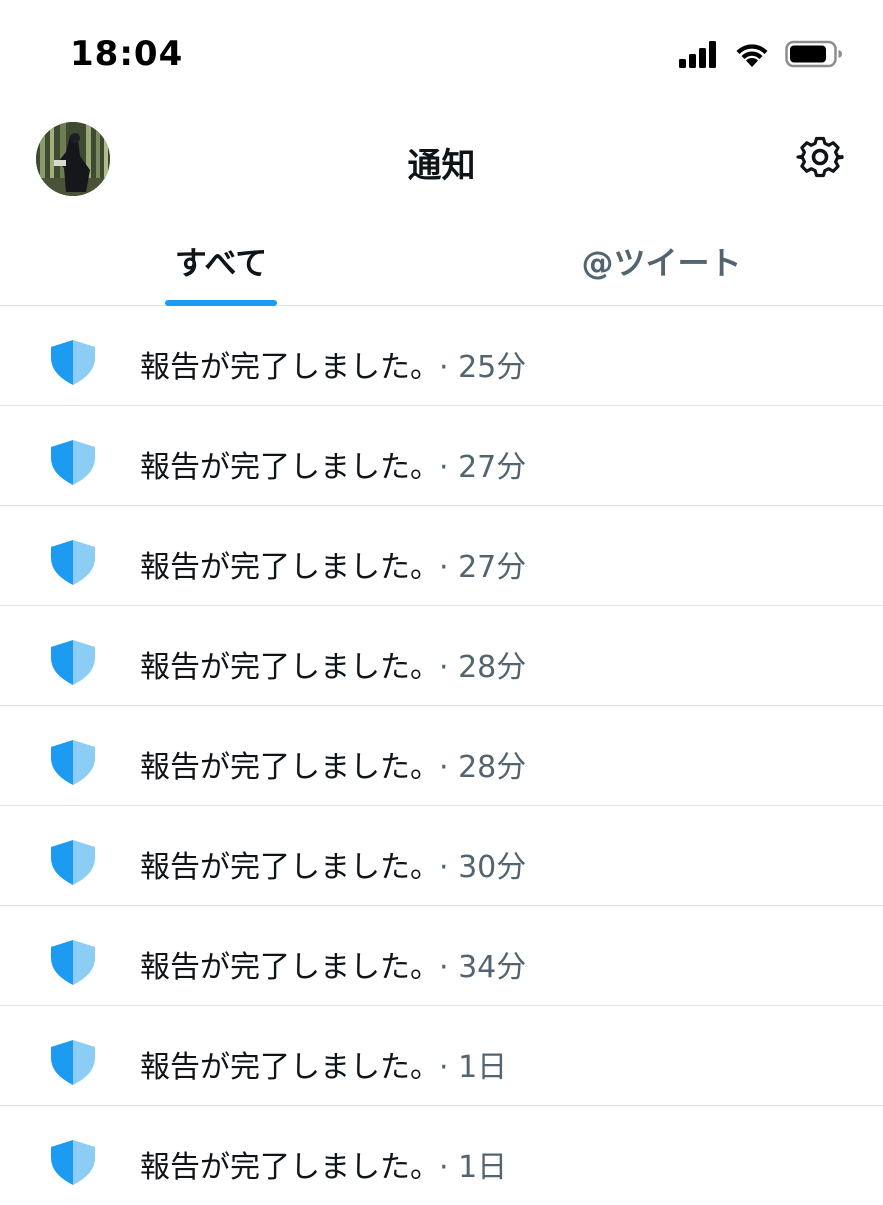 This screenshot has height=1205, width=883. What do you see at coordinates (697, 54) in the screenshot?
I see `cellular-signal-icon` at bounding box center [697, 54].